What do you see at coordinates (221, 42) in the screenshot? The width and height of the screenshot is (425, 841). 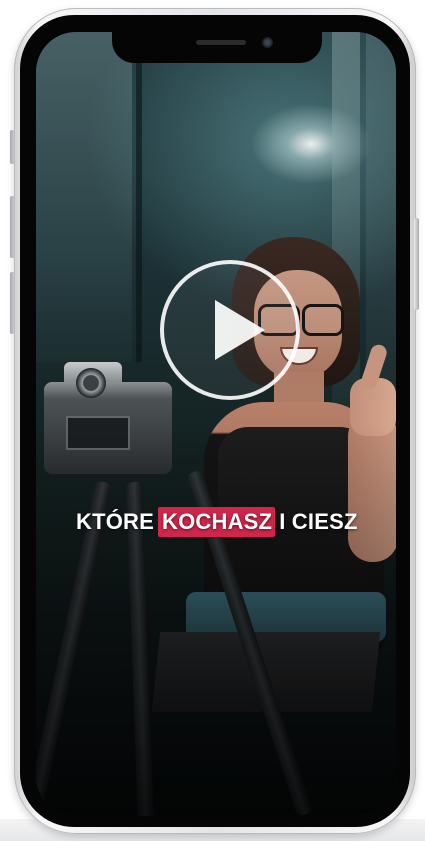 I see `earpiece-speaker` at bounding box center [221, 42].